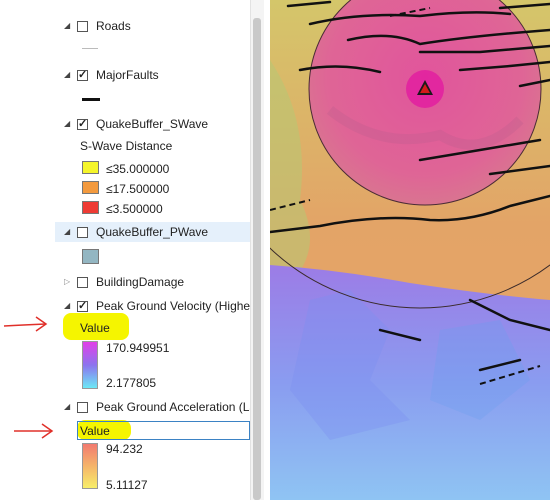 The image size is (550, 500). I want to click on layer-roads-checkbox, so click(82, 26).